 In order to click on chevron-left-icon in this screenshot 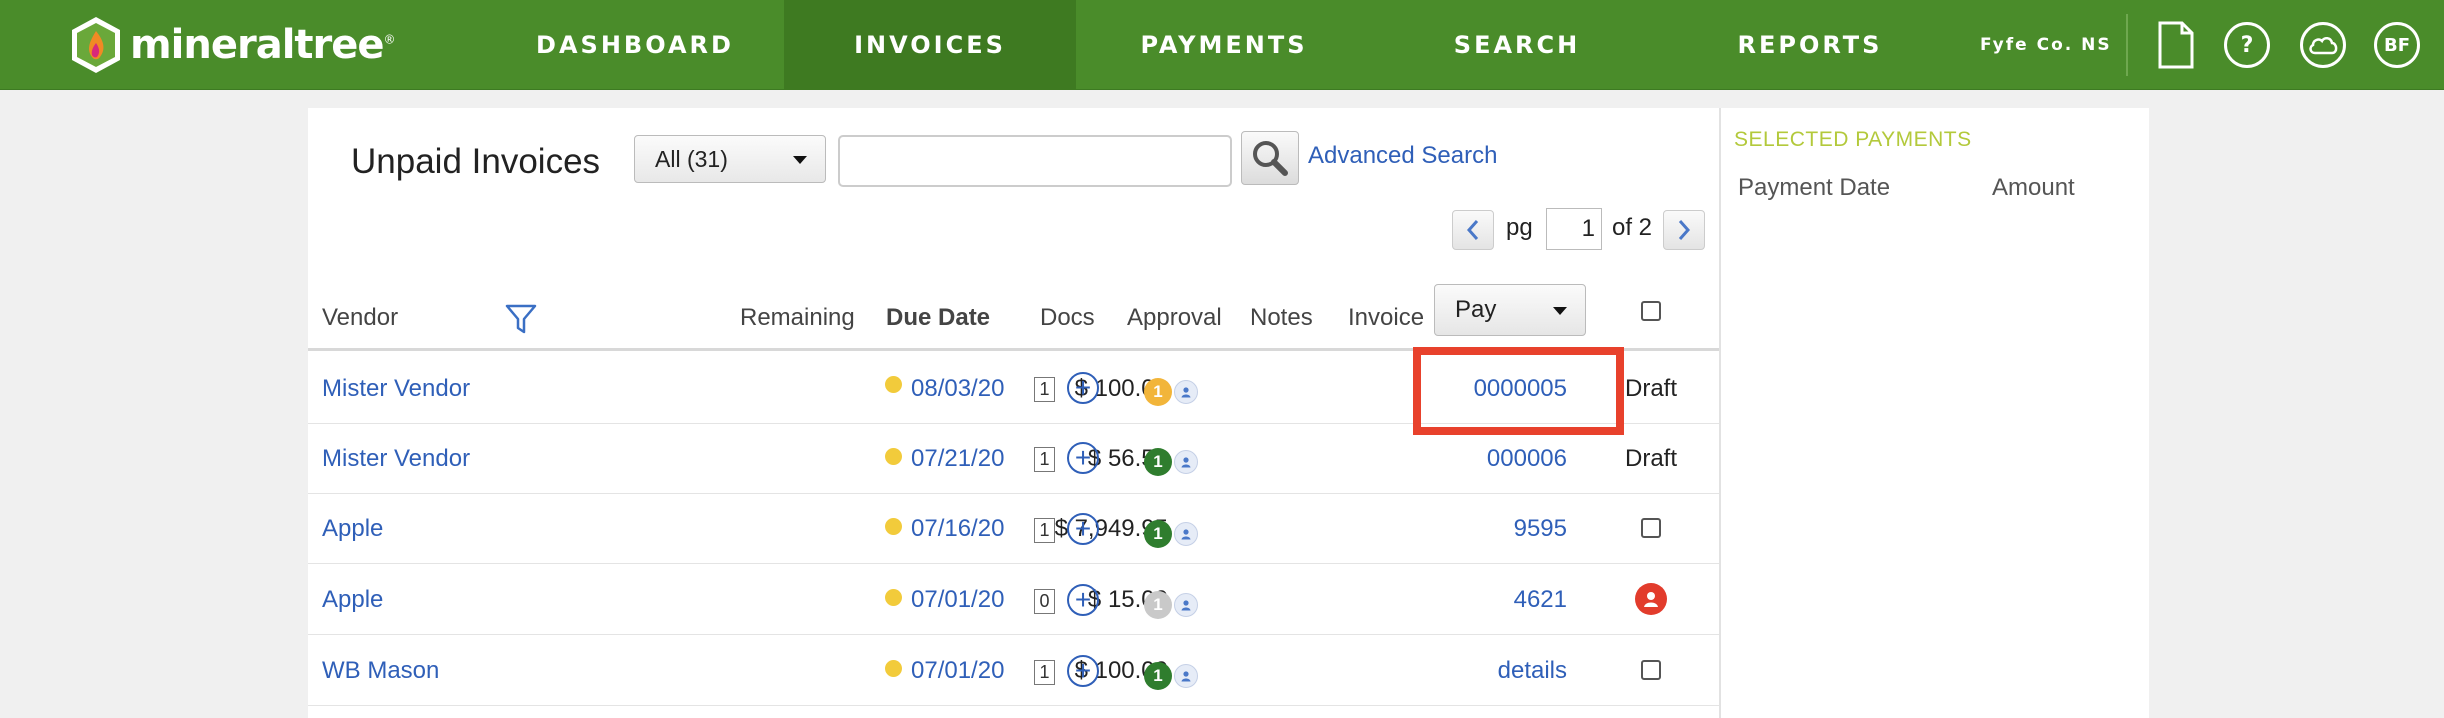, I will do `click(1472, 230)`.